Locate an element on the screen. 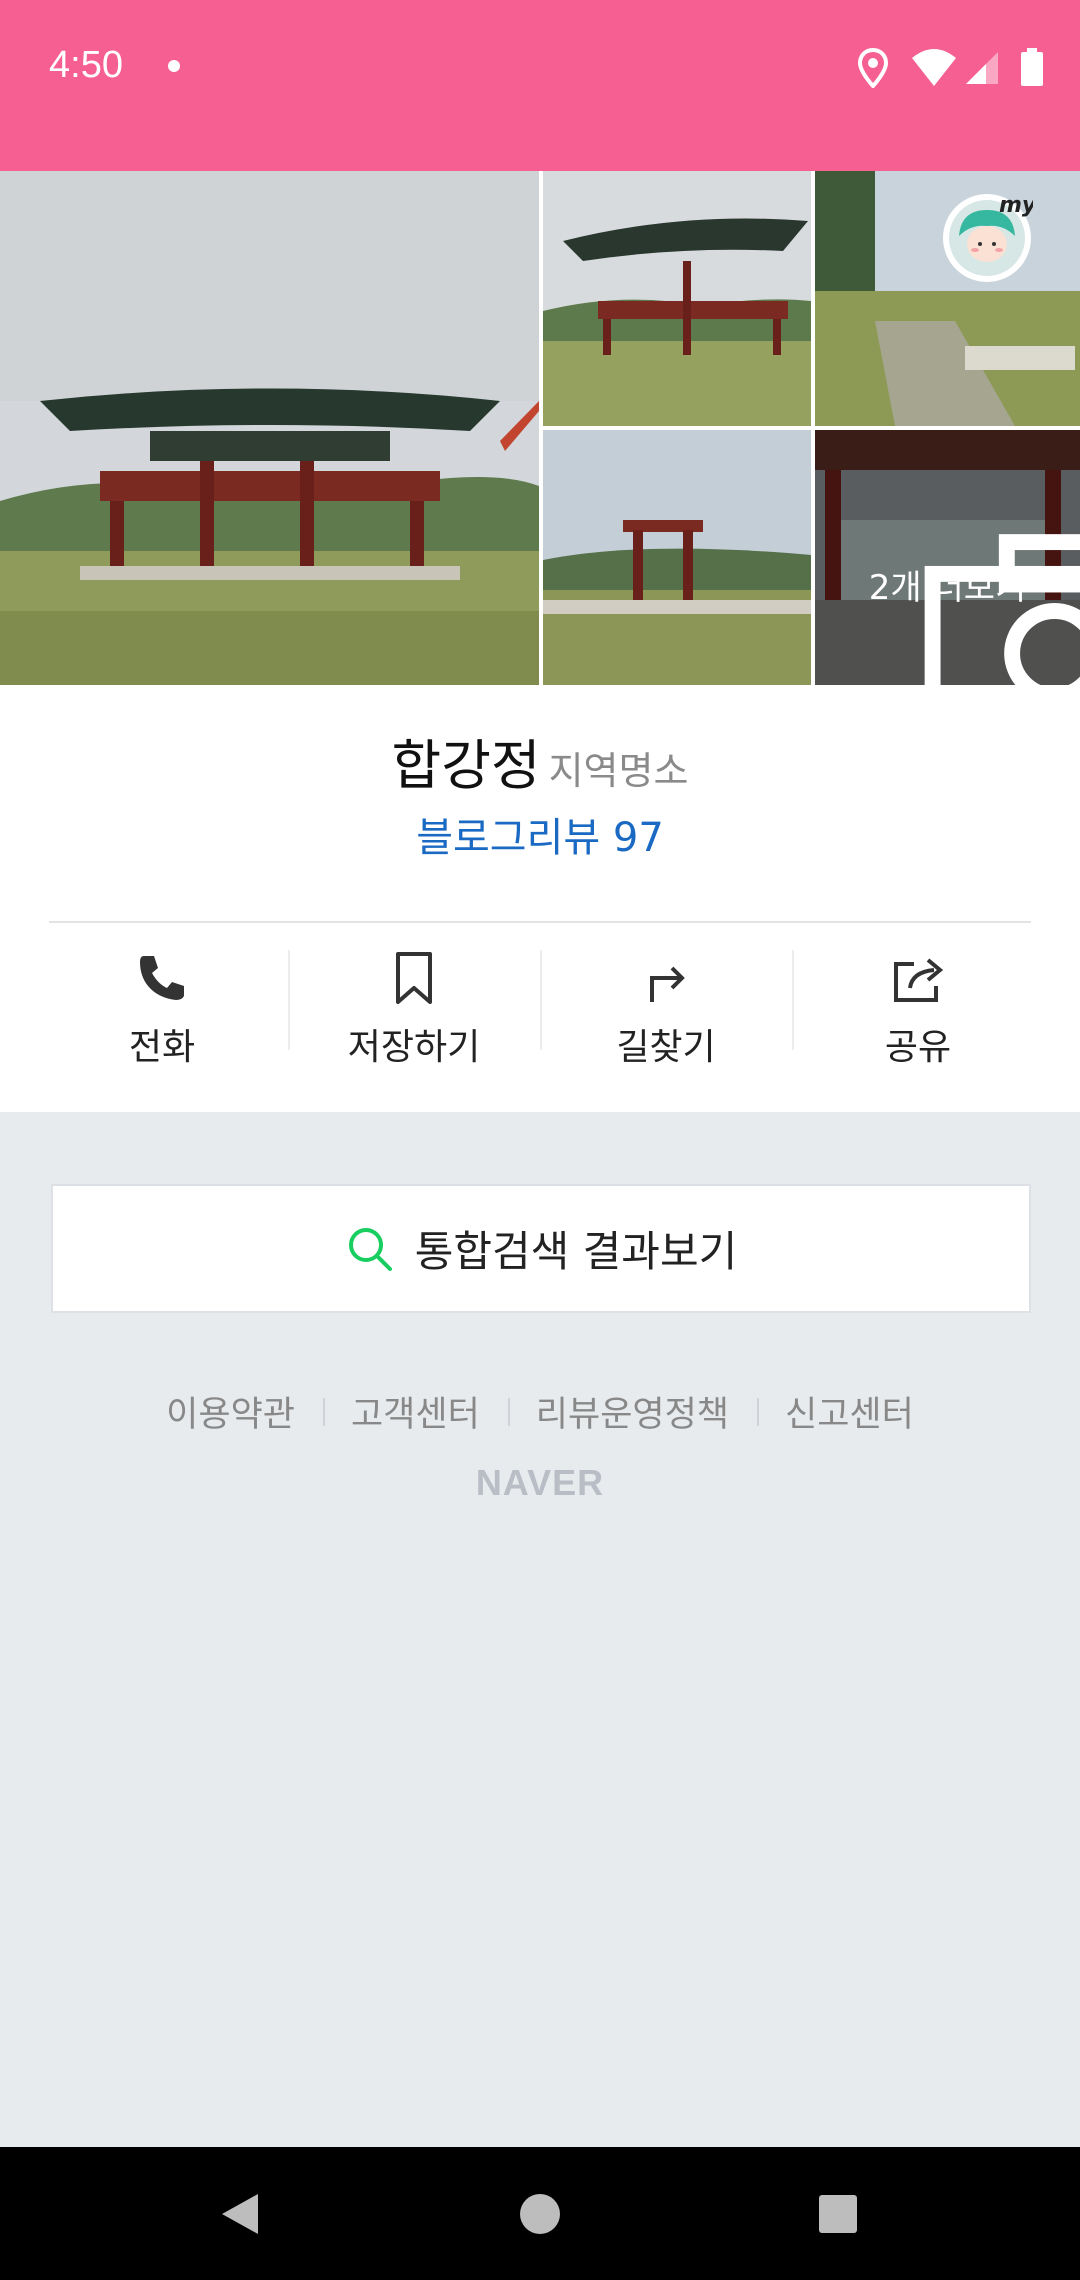 Image resolution: width=1080 pixels, height=2280 pixels. system-nav-bar is located at coordinates (540, 2213).